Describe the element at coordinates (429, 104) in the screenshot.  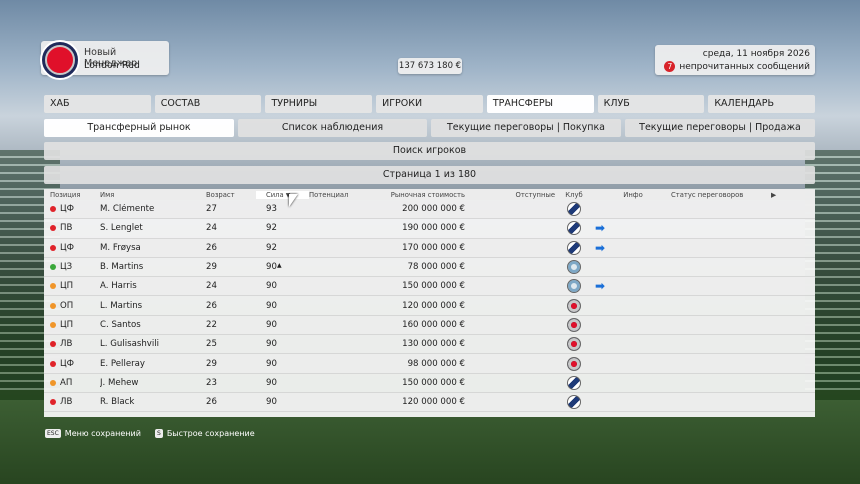
I see `tab-players: ИГРОКИ` at that location.